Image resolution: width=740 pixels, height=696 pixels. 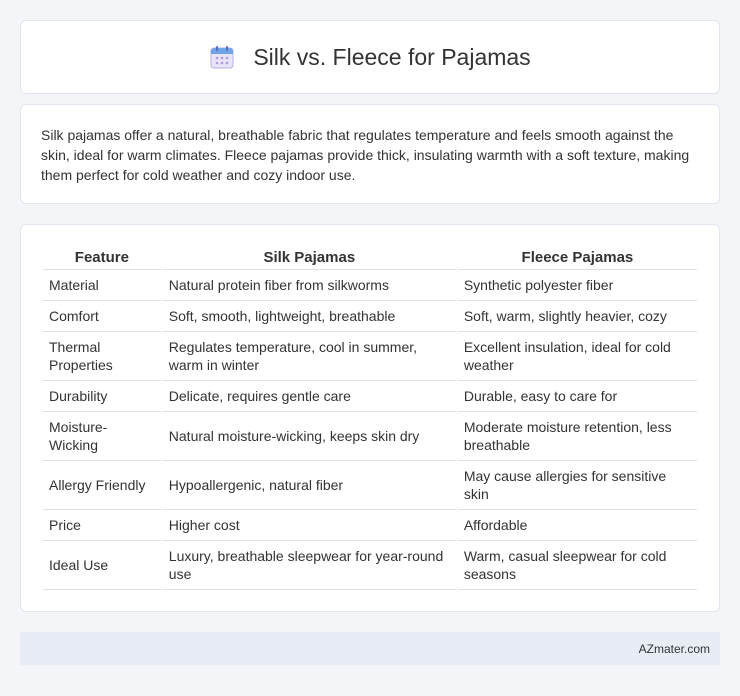 I want to click on page-title: Silk vs. Fleece for Pajamas, so click(x=392, y=56).